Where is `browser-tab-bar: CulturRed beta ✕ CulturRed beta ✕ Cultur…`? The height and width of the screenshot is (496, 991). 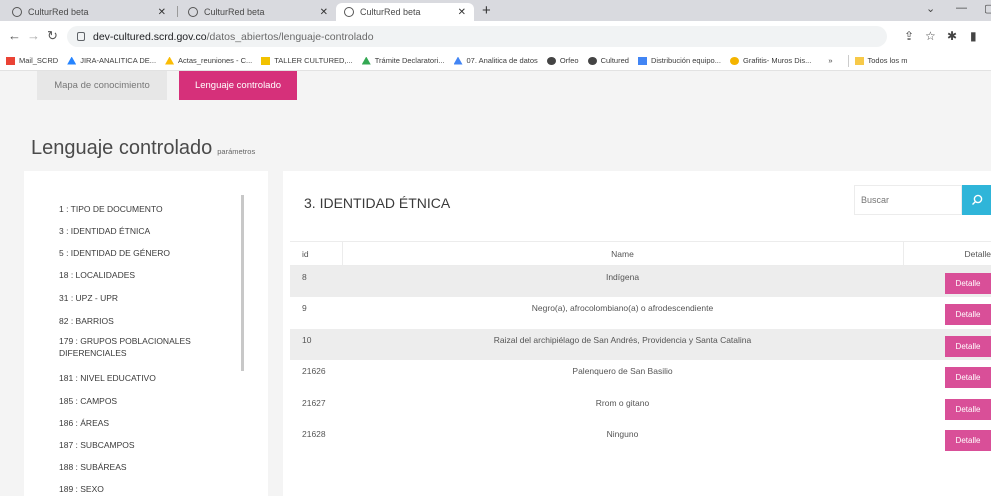
browser-tab-bar: CulturRed beta ✕ CulturRed beta ✕ Cultur… is located at coordinates (495, 10).